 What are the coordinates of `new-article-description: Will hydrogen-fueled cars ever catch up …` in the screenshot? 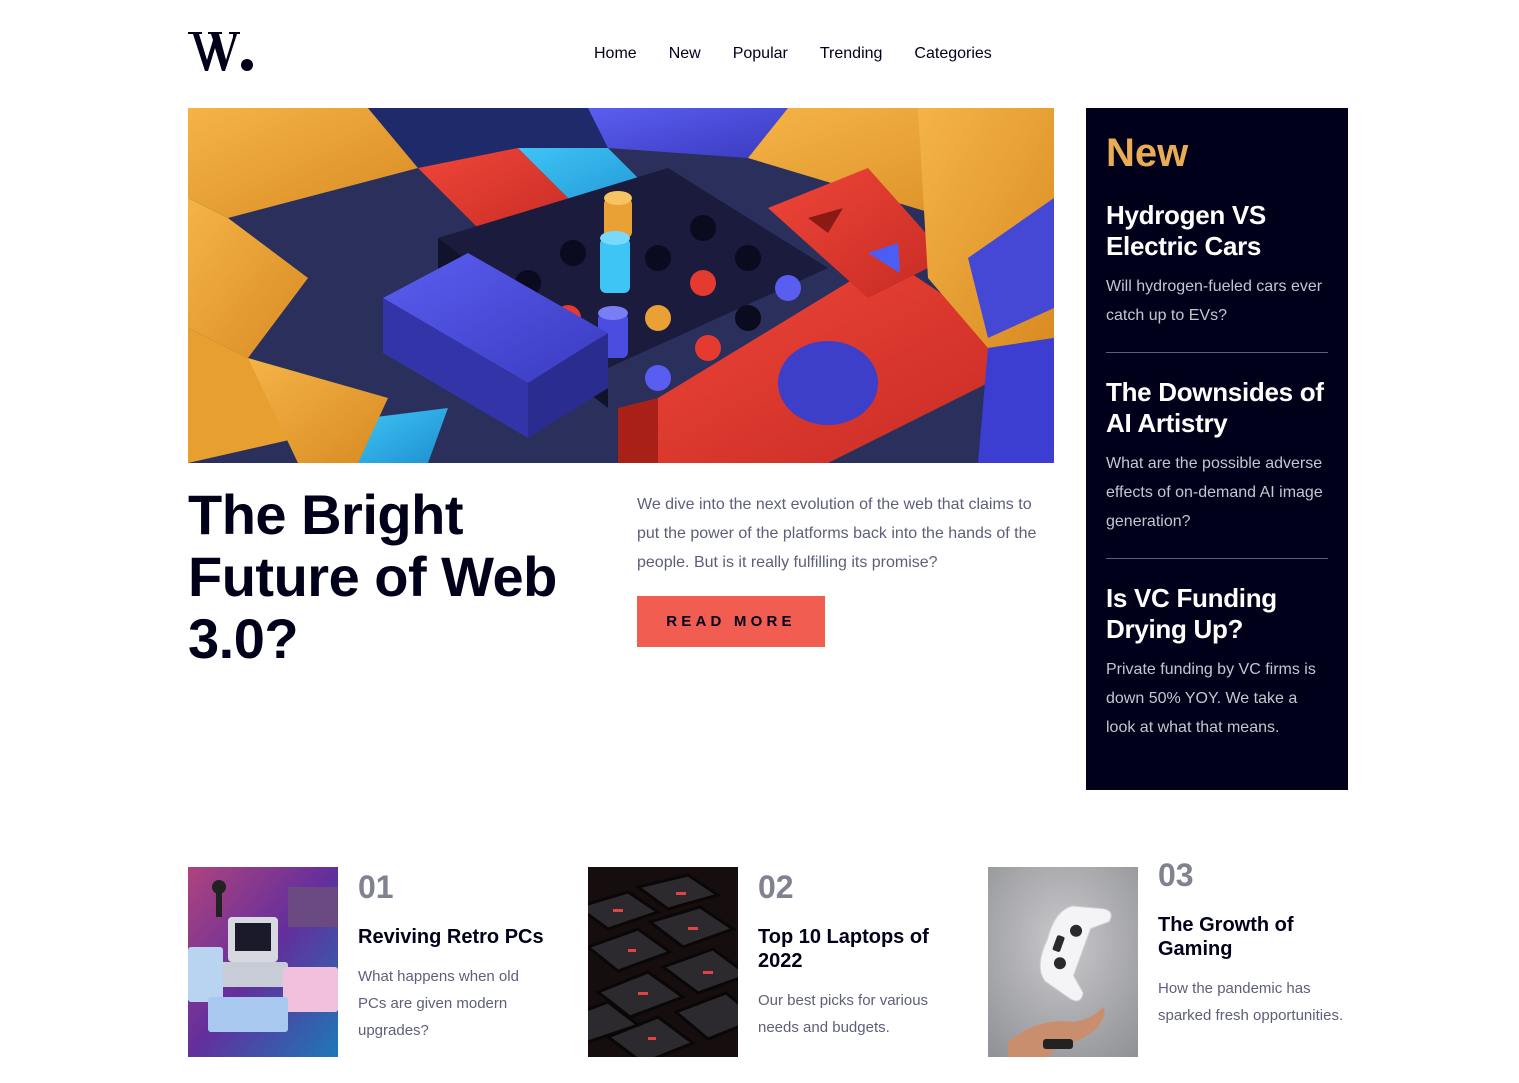 It's located at (1214, 301).